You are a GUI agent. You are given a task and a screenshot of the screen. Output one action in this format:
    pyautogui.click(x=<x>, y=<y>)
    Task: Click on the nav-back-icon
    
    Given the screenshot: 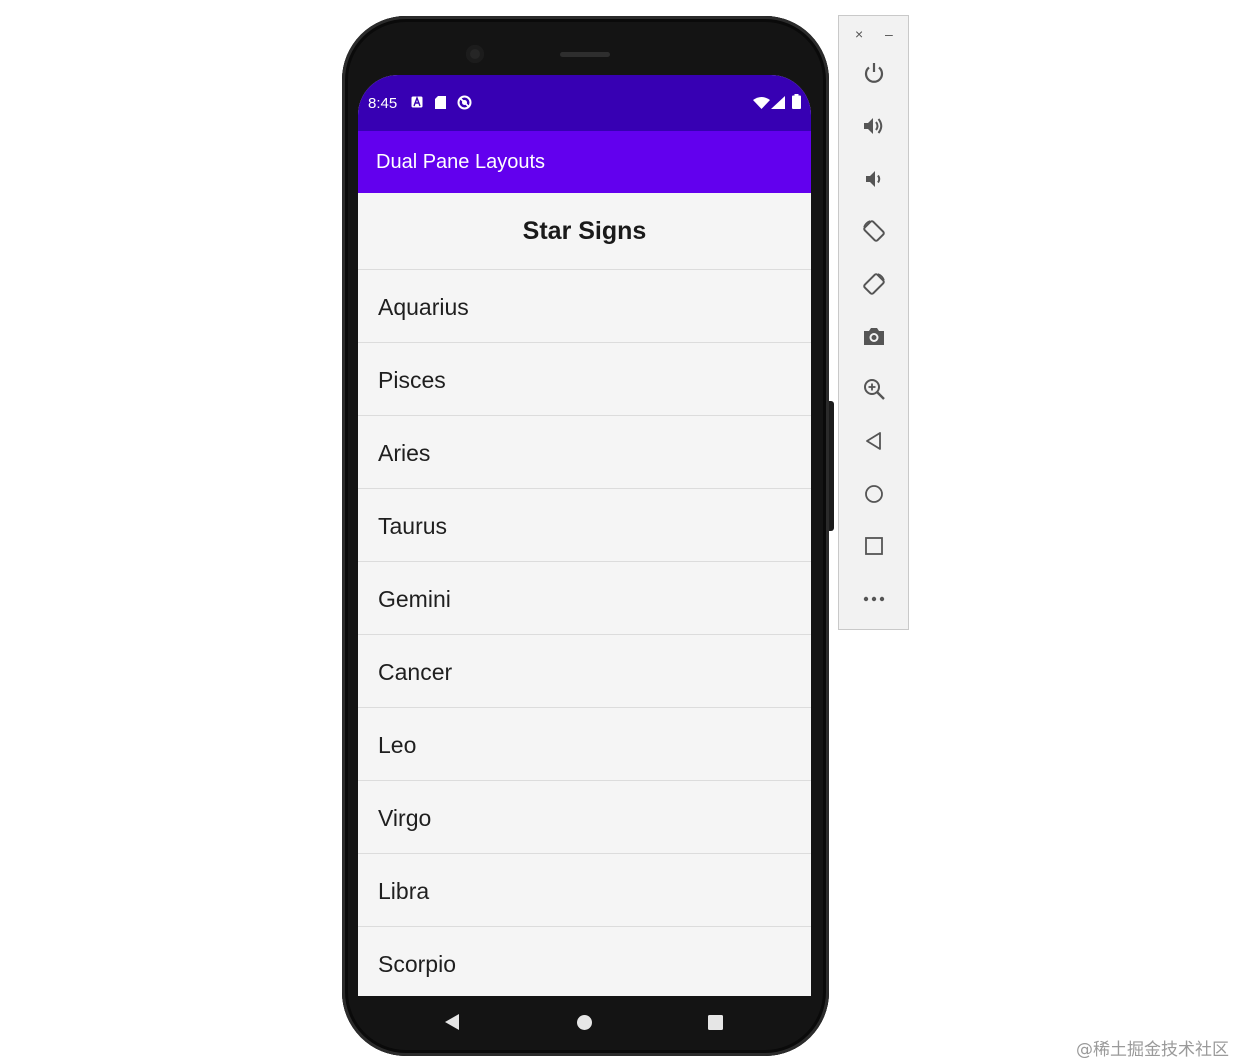 What is the action you would take?
    pyautogui.click(x=452, y=1022)
    